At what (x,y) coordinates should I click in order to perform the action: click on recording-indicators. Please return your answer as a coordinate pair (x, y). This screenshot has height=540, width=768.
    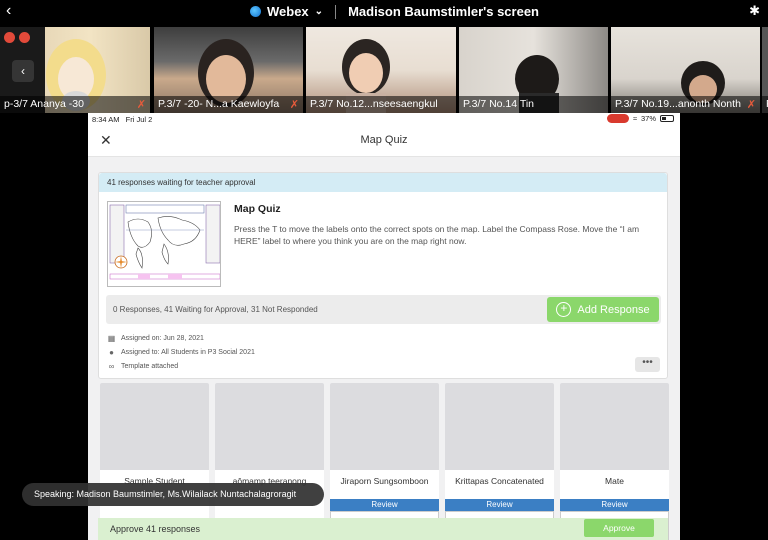
    Looking at the image, I should click on (17, 37).